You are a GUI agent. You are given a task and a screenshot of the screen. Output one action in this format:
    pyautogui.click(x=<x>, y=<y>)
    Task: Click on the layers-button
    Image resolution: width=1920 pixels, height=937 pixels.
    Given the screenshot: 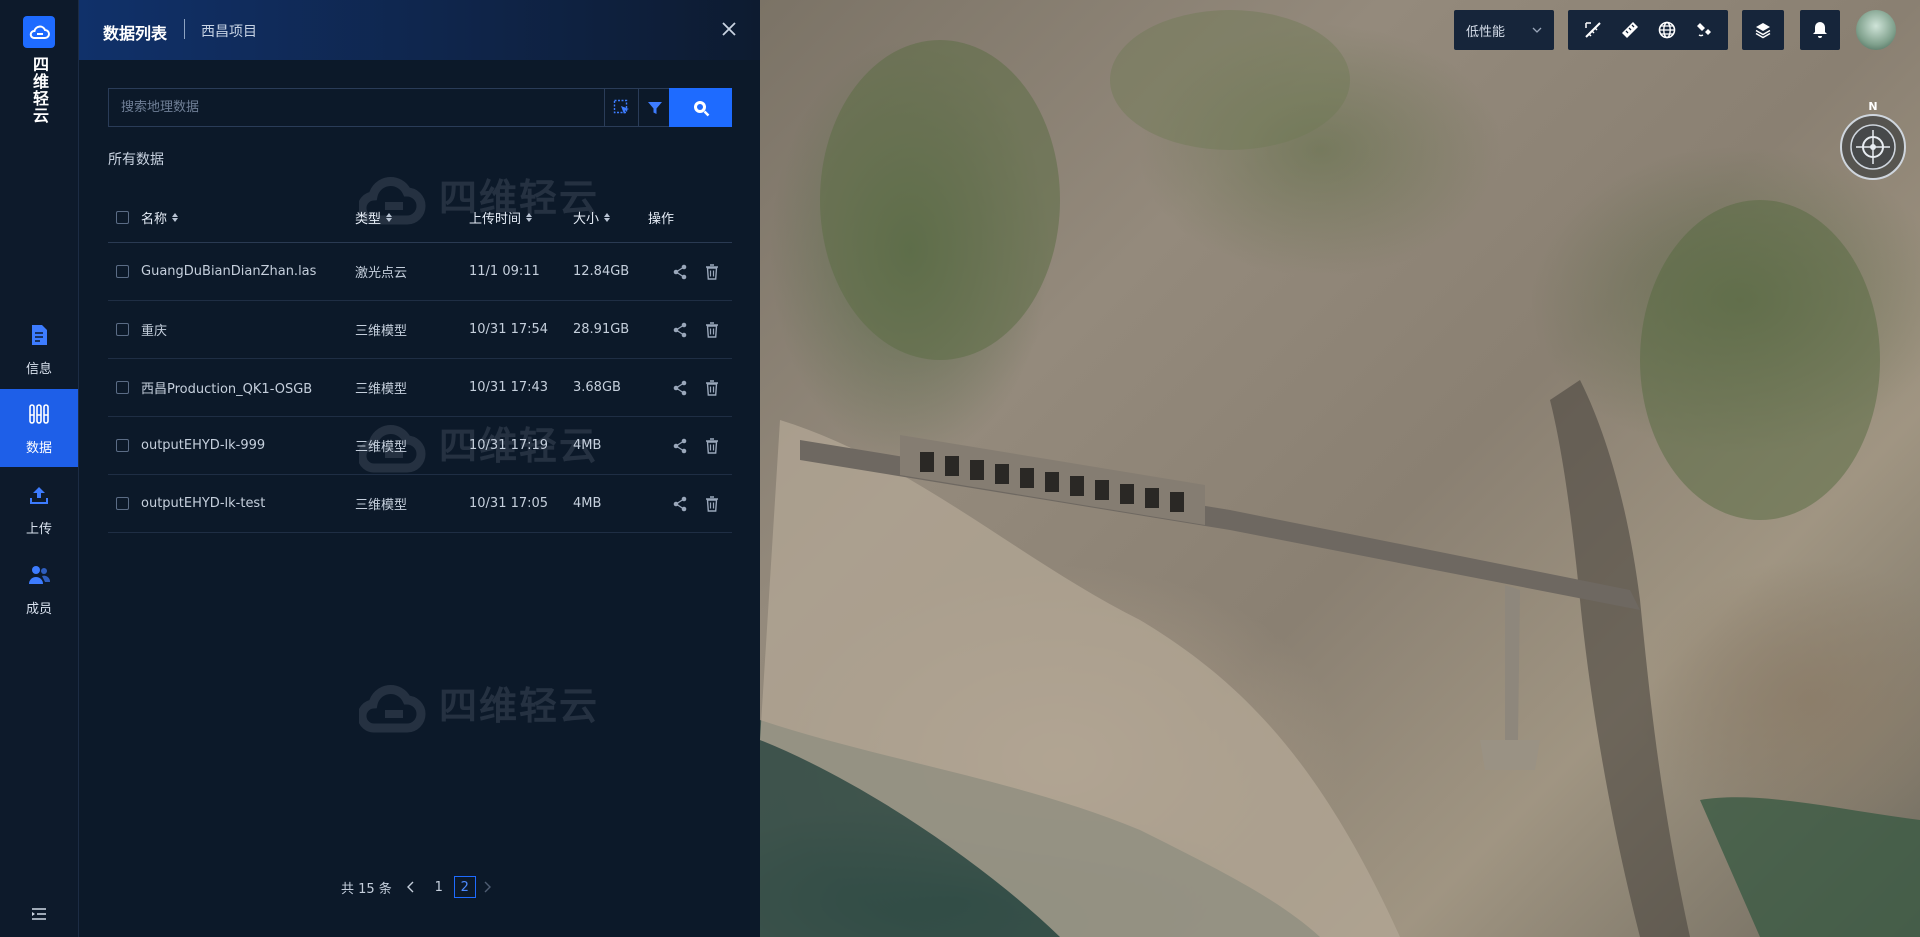 What is the action you would take?
    pyautogui.click(x=1763, y=30)
    